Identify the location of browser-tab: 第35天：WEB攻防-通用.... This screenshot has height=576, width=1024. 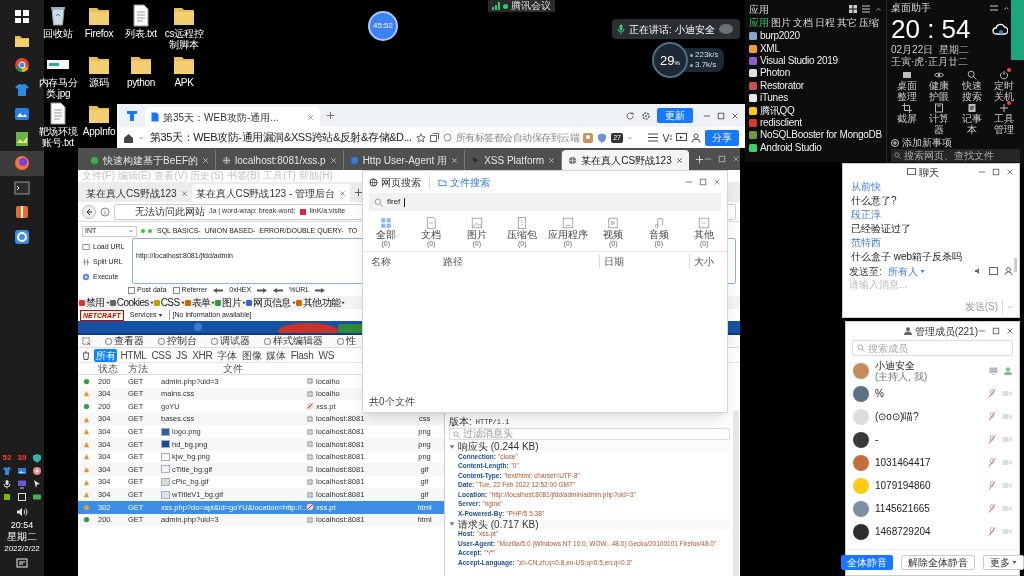
(232, 117).